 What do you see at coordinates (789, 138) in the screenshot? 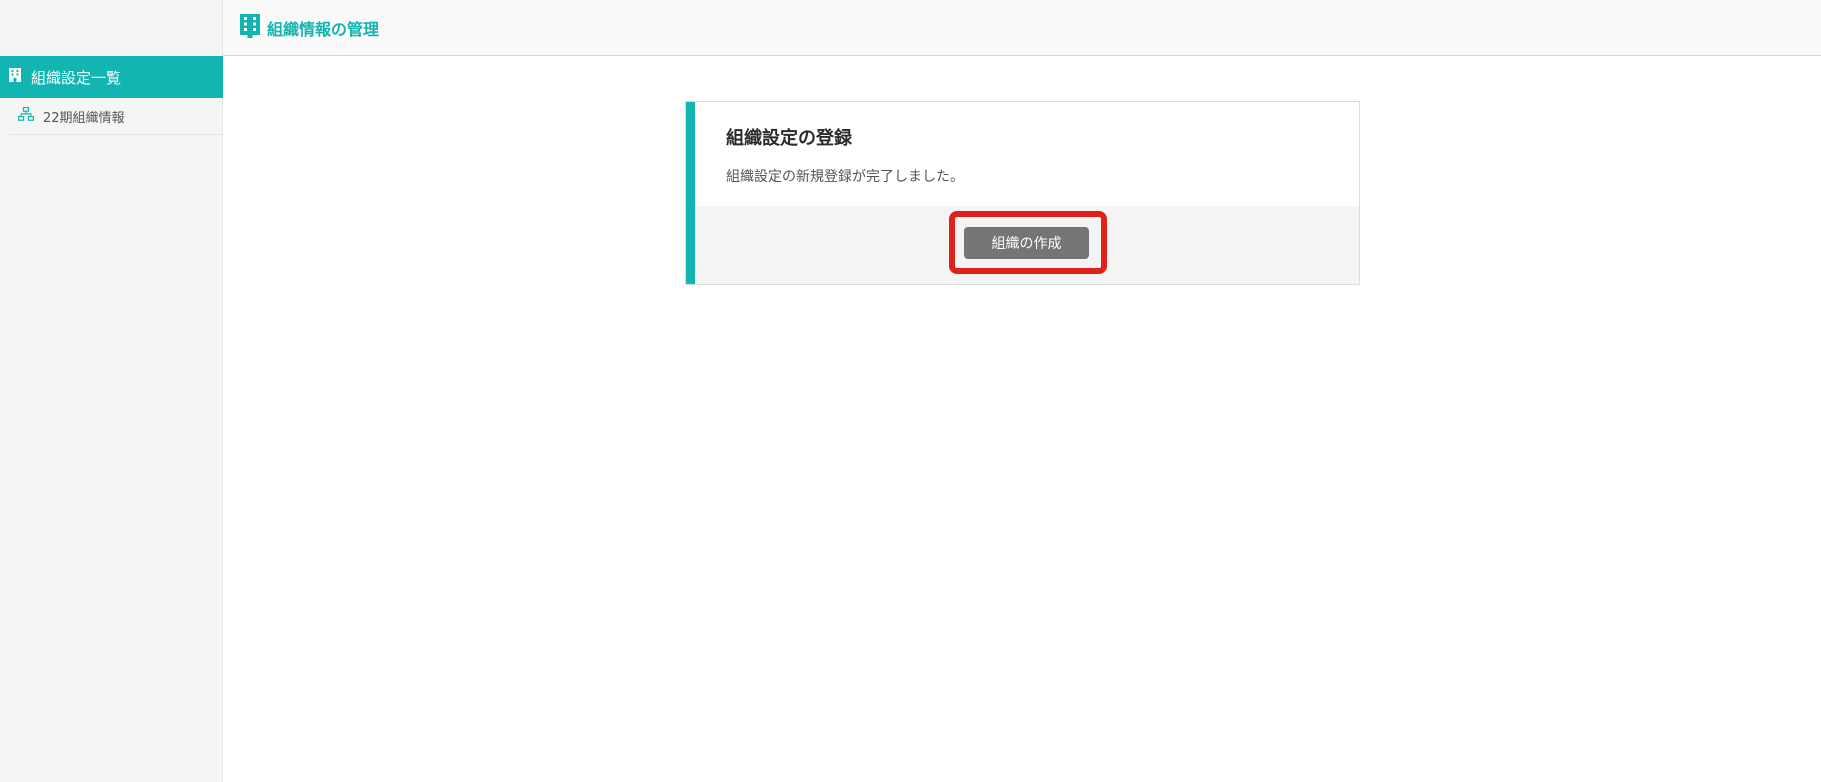
I see `card-title: 組織設定の登録` at bounding box center [789, 138].